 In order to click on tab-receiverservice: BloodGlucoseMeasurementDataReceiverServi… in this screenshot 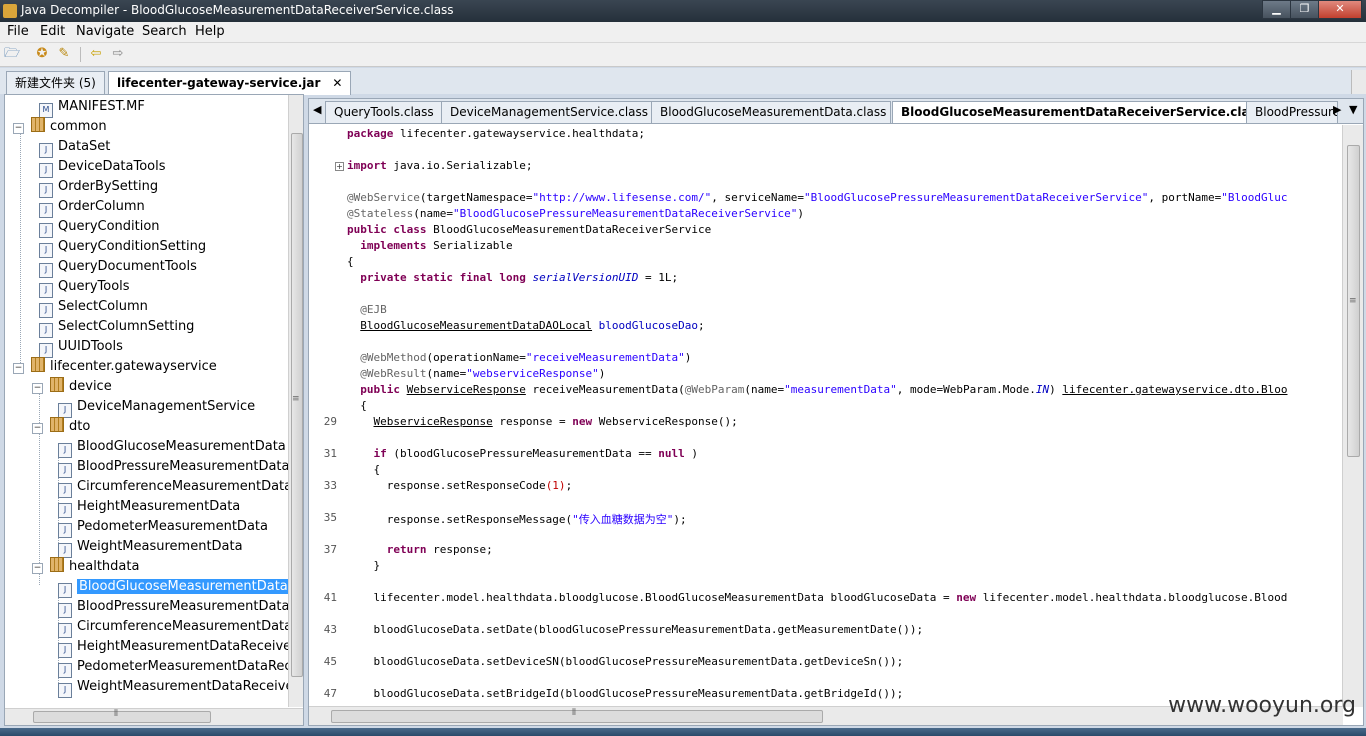, I will do `click(1071, 112)`.